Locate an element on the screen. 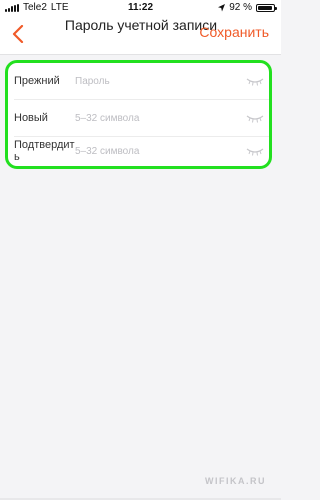  status-right: 92 % is located at coordinates (247, 8).